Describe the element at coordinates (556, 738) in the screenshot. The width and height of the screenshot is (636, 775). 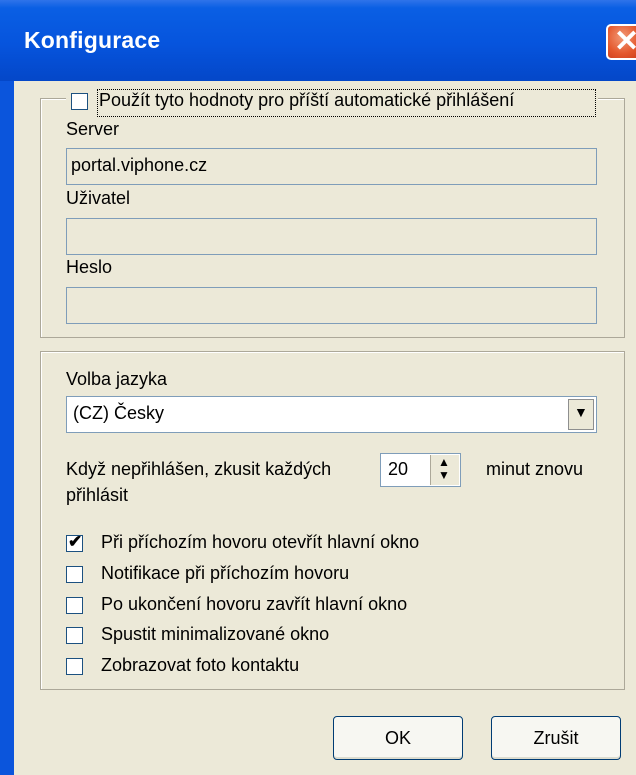
I see `cancel-button: Zrušit` at that location.